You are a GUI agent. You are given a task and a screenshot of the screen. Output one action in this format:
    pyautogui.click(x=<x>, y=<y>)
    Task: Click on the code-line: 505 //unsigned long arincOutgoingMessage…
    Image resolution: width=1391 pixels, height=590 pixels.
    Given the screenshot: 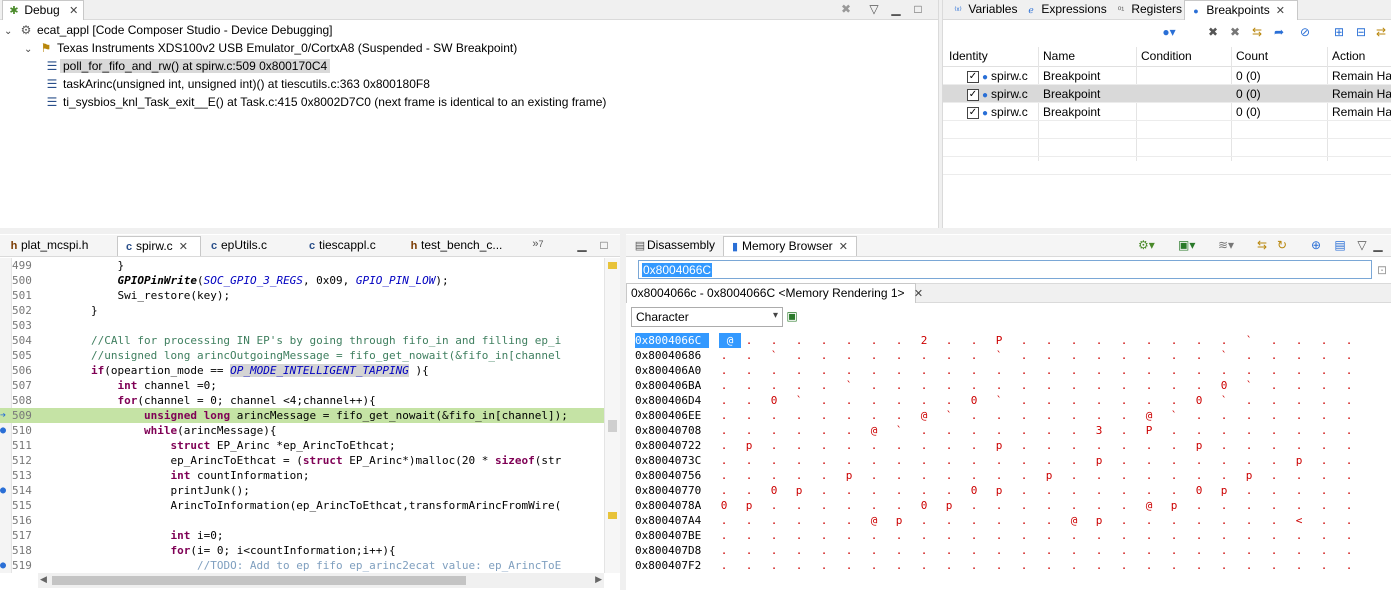 What is the action you would take?
    pyautogui.click(x=302, y=355)
    